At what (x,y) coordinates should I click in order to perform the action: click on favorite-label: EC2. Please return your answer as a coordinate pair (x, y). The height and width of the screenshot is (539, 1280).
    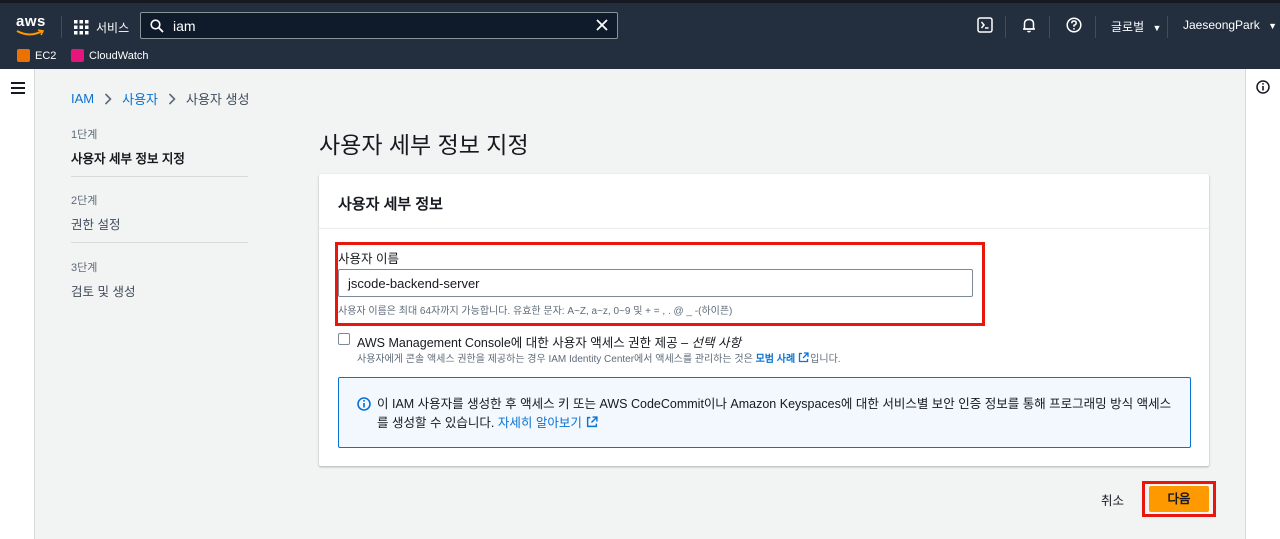
    Looking at the image, I should click on (46, 55).